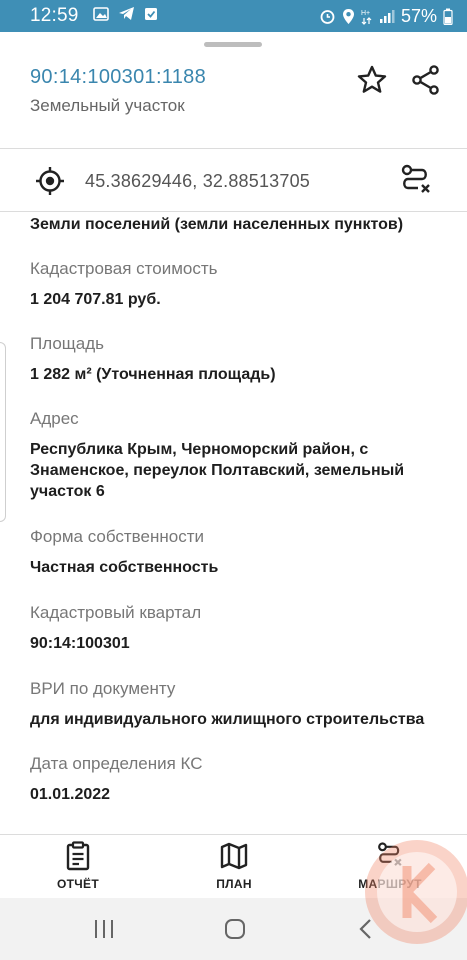  What do you see at coordinates (418, 15) in the screenshot?
I see `battery-percent: 57%` at bounding box center [418, 15].